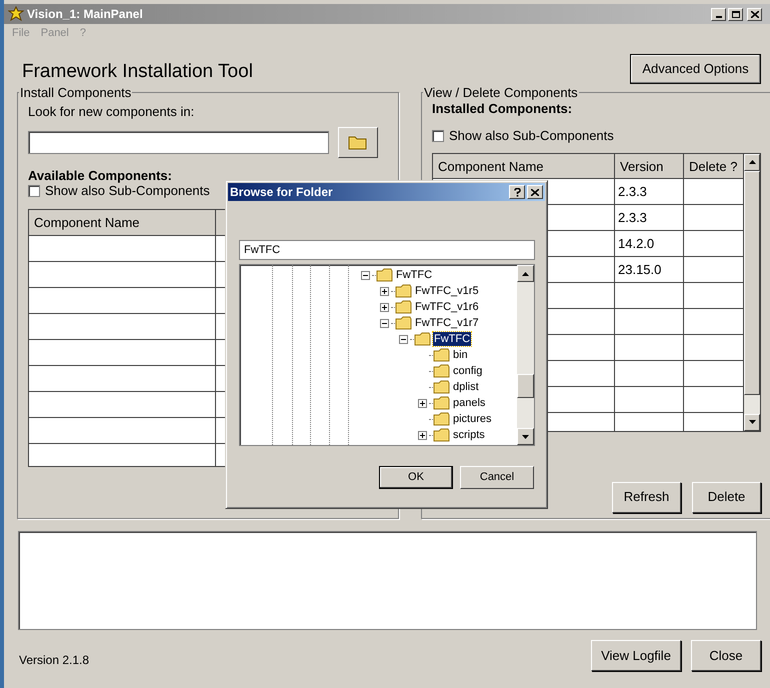  I want to click on tree-item: bin, so click(460, 355).